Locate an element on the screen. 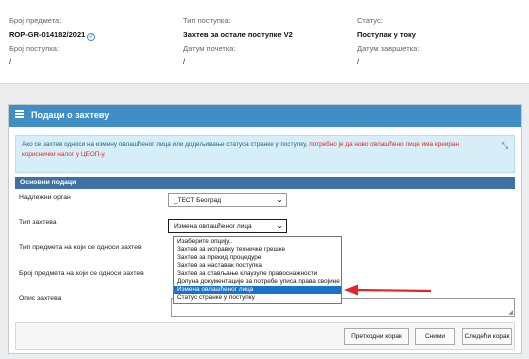 The height and width of the screenshot is (359, 529). authority-select: _ТЕСТ Београд ⌄ is located at coordinates (227, 200).